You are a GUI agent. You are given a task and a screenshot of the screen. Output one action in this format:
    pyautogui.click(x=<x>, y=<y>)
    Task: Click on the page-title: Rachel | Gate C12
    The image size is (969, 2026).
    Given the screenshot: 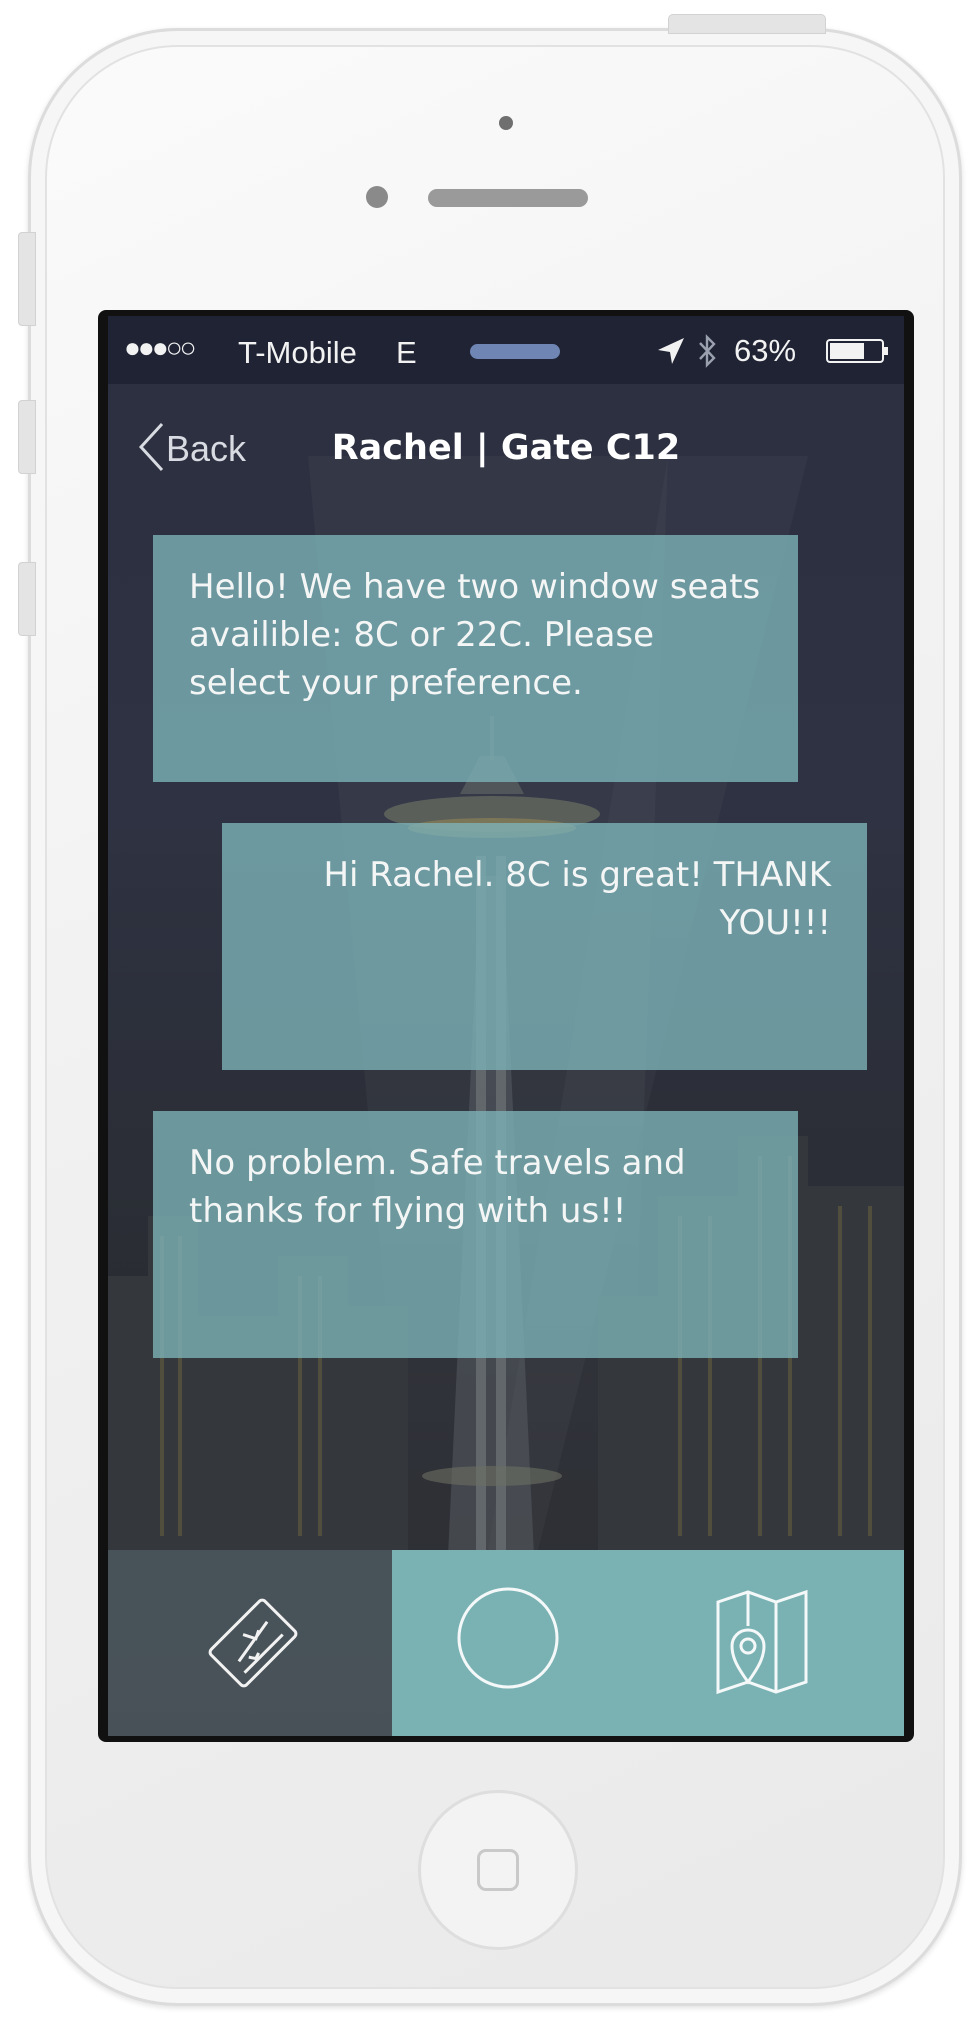 What is the action you would take?
    pyautogui.click(x=506, y=448)
    